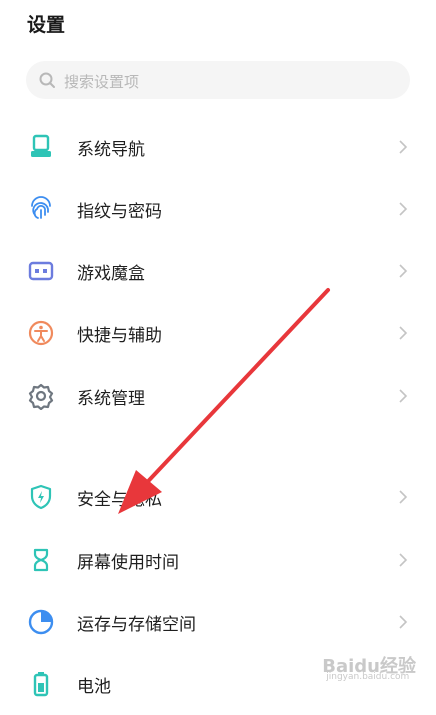 The image size is (436, 715). What do you see at coordinates (368, 677) in the screenshot?
I see `watermark-url: jingyan.baidu.com` at bounding box center [368, 677].